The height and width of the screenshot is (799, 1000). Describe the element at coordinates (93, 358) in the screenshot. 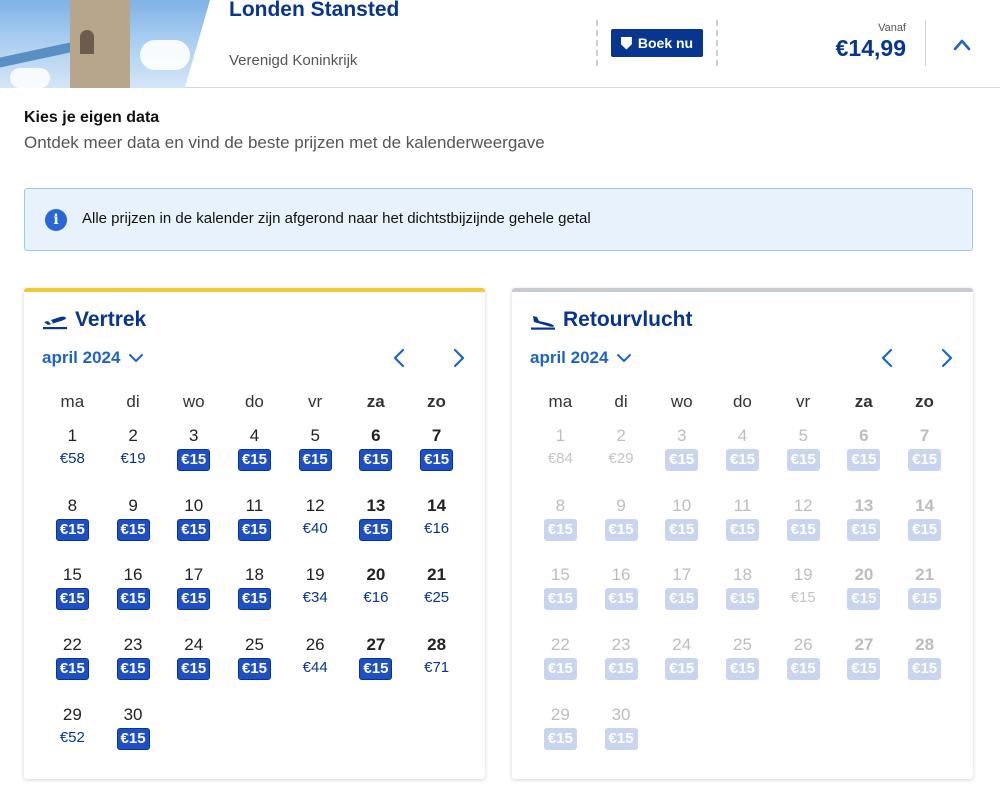

I see `outbound-month-select: april 2024` at that location.